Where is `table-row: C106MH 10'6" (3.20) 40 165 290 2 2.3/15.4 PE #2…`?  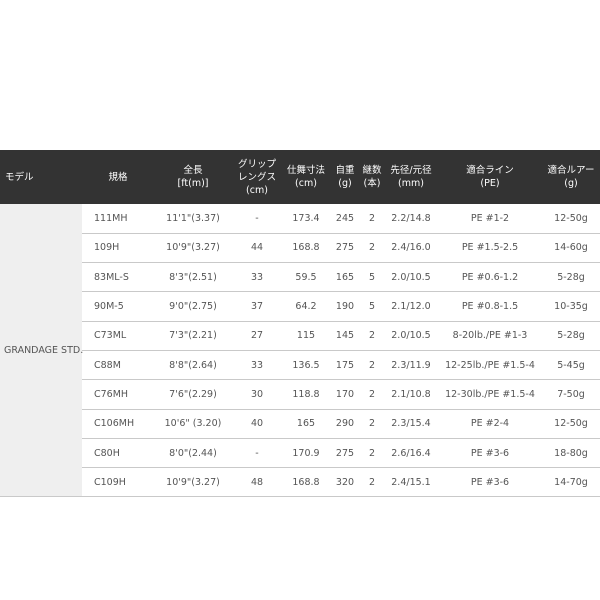
table-row: C106MH 10'6" (3.20) 40 165 290 2 2.3/15.4 PE #2… is located at coordinates (300, 424).